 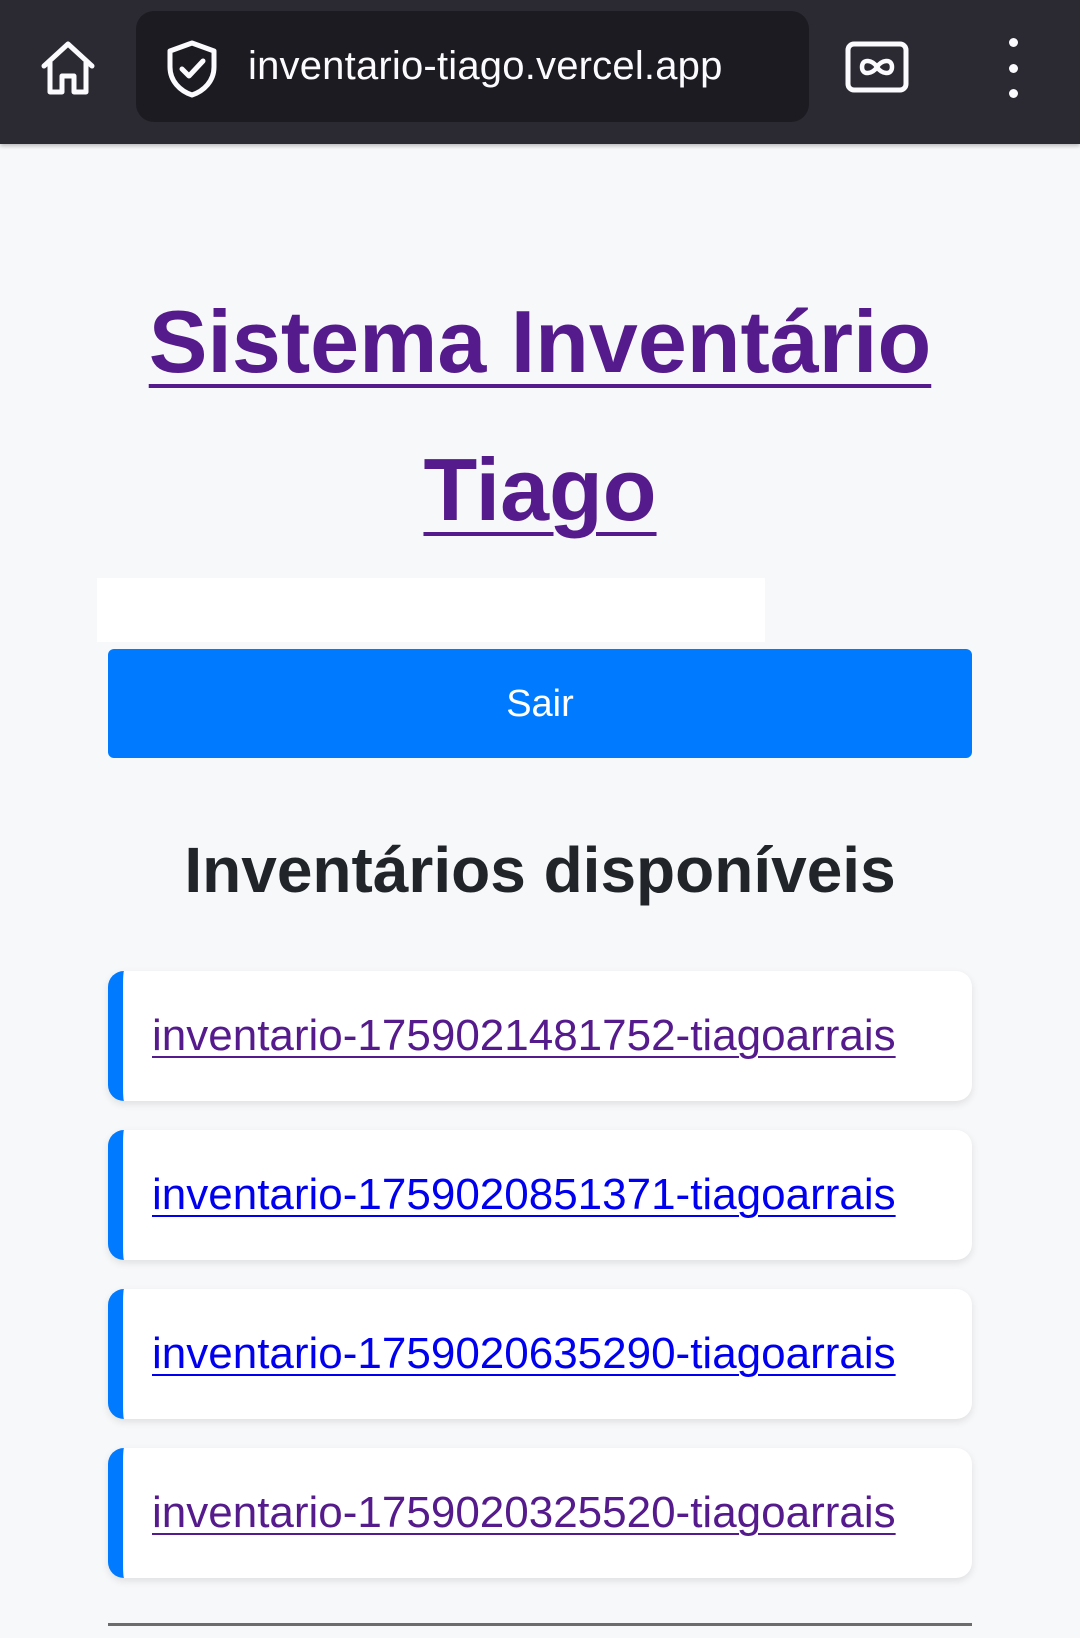 I want to click on kebab-menu-icon, so click(x=1013, y=68).